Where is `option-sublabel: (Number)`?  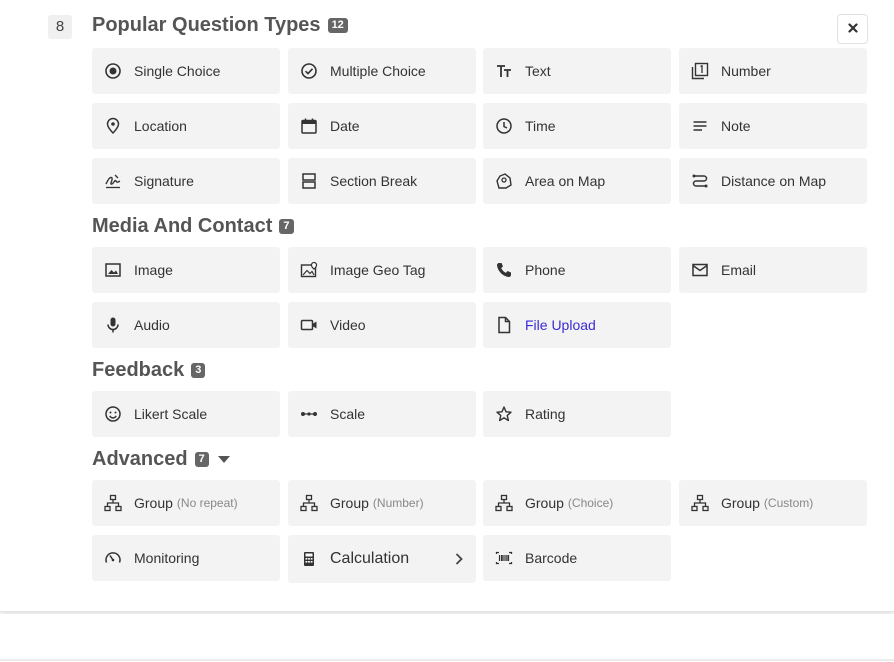
option-sublabel: (Number) is located at coordinates (398, 503).